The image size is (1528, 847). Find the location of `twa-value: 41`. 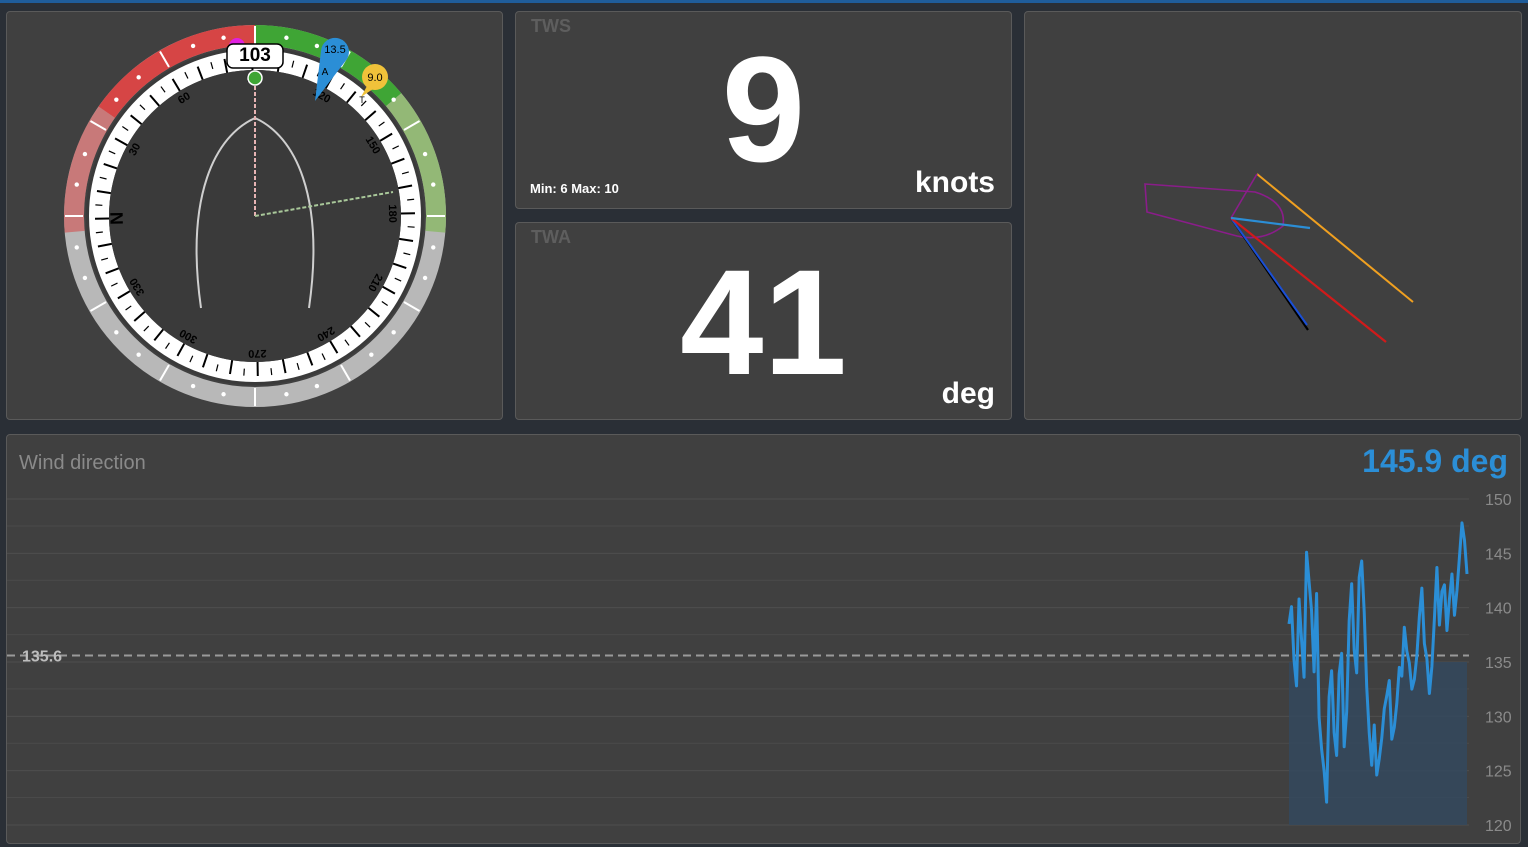

twa-value: 41 is located at coordinates (763, 322).